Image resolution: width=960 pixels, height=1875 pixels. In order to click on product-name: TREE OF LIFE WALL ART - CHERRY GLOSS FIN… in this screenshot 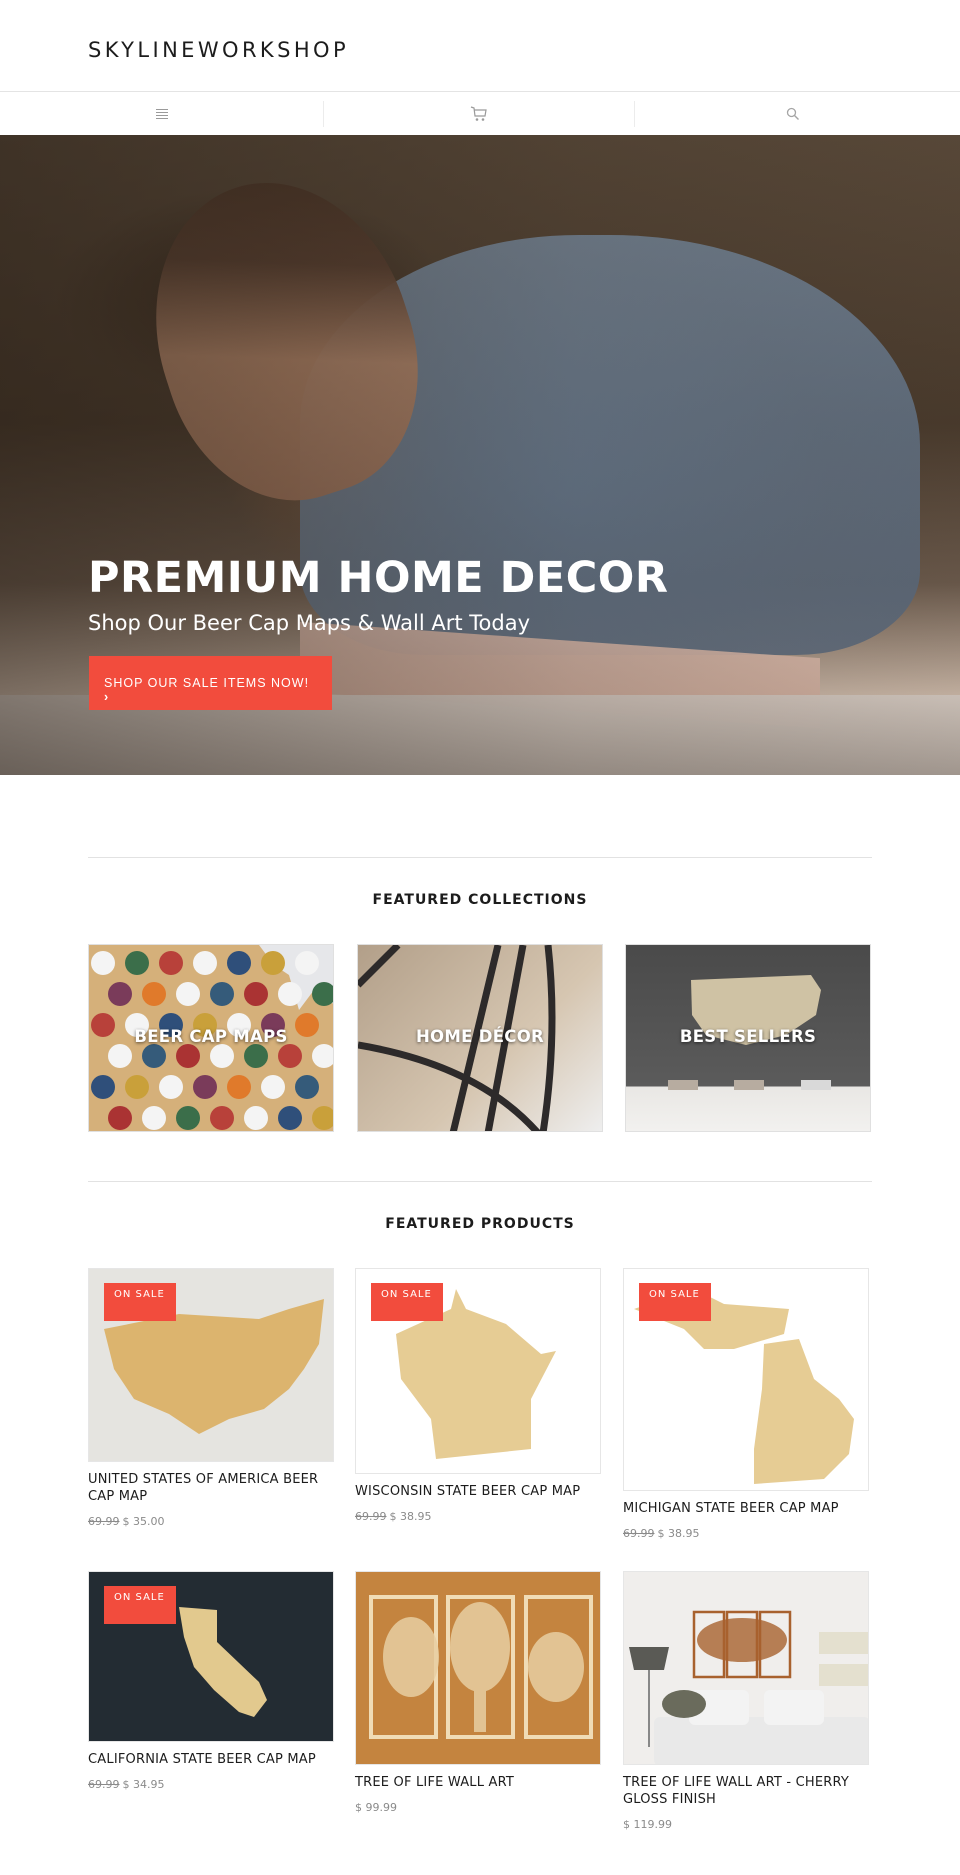, I will do `click(746, 1791)`.